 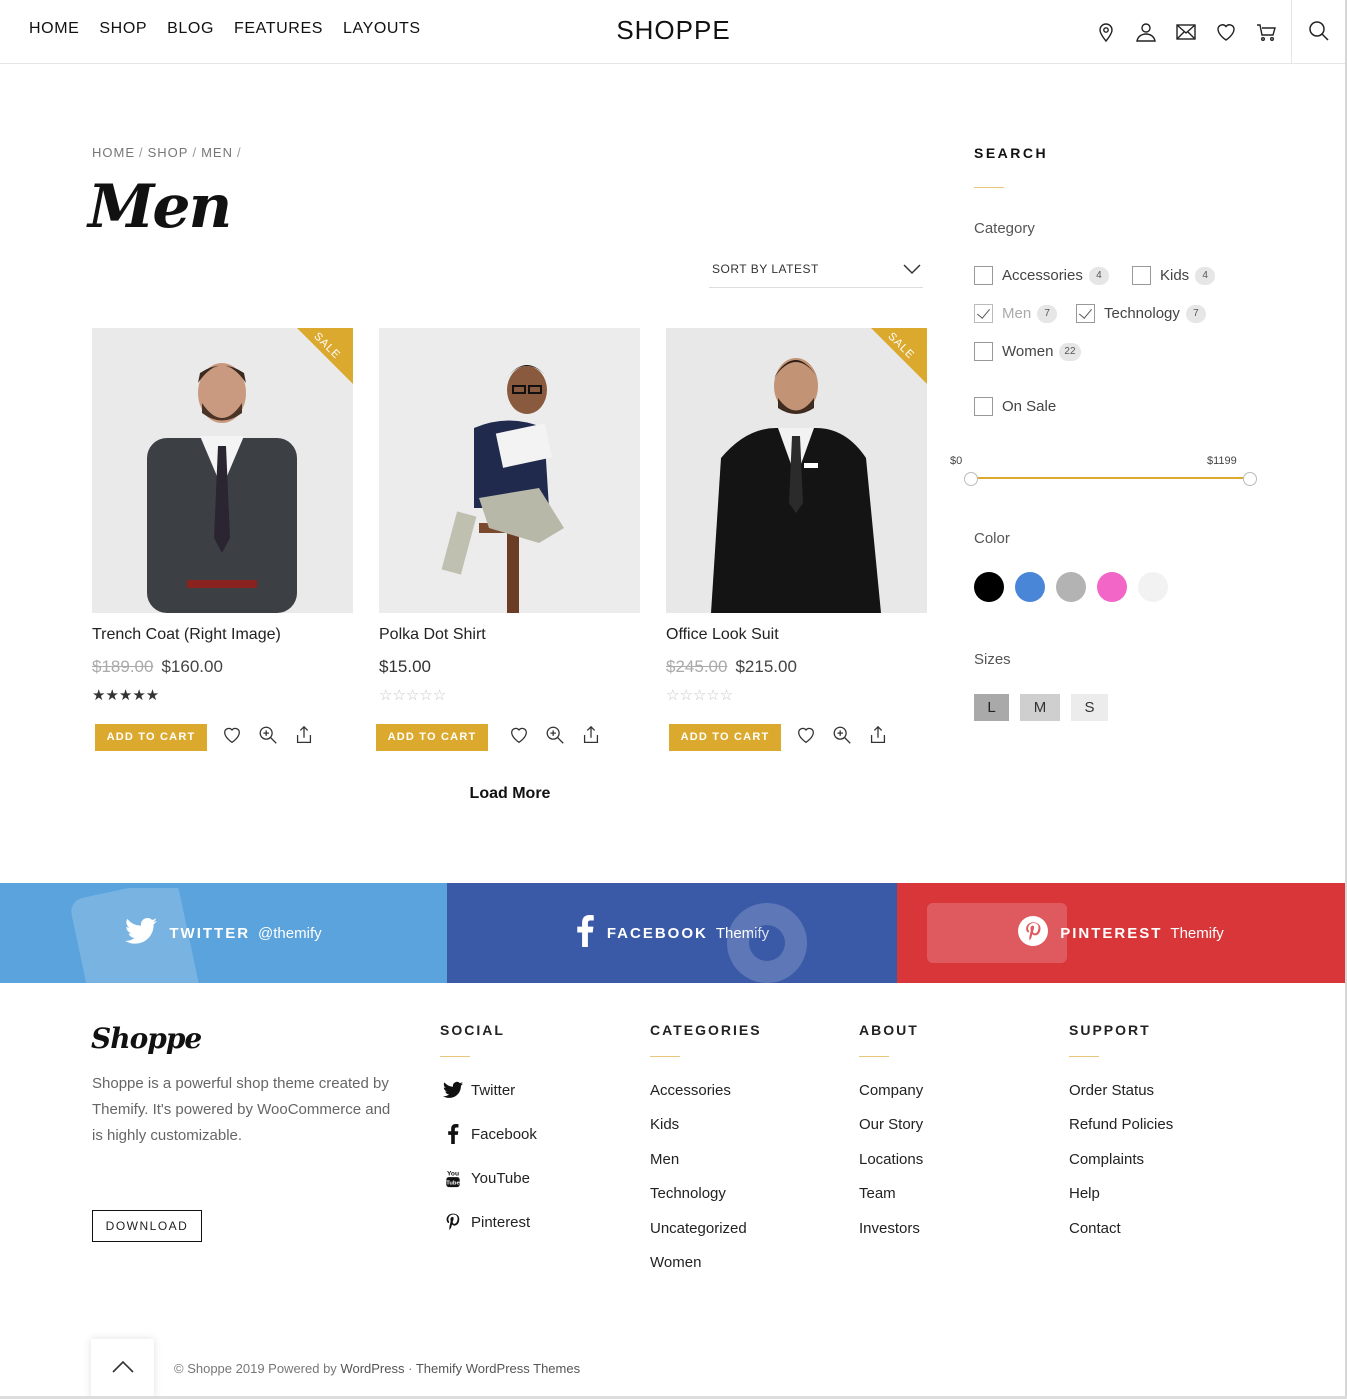 What do you see at coordinates (405, 667) in the screenshot?
I see `product-price: $15.00` at bounding box center [405, 667].